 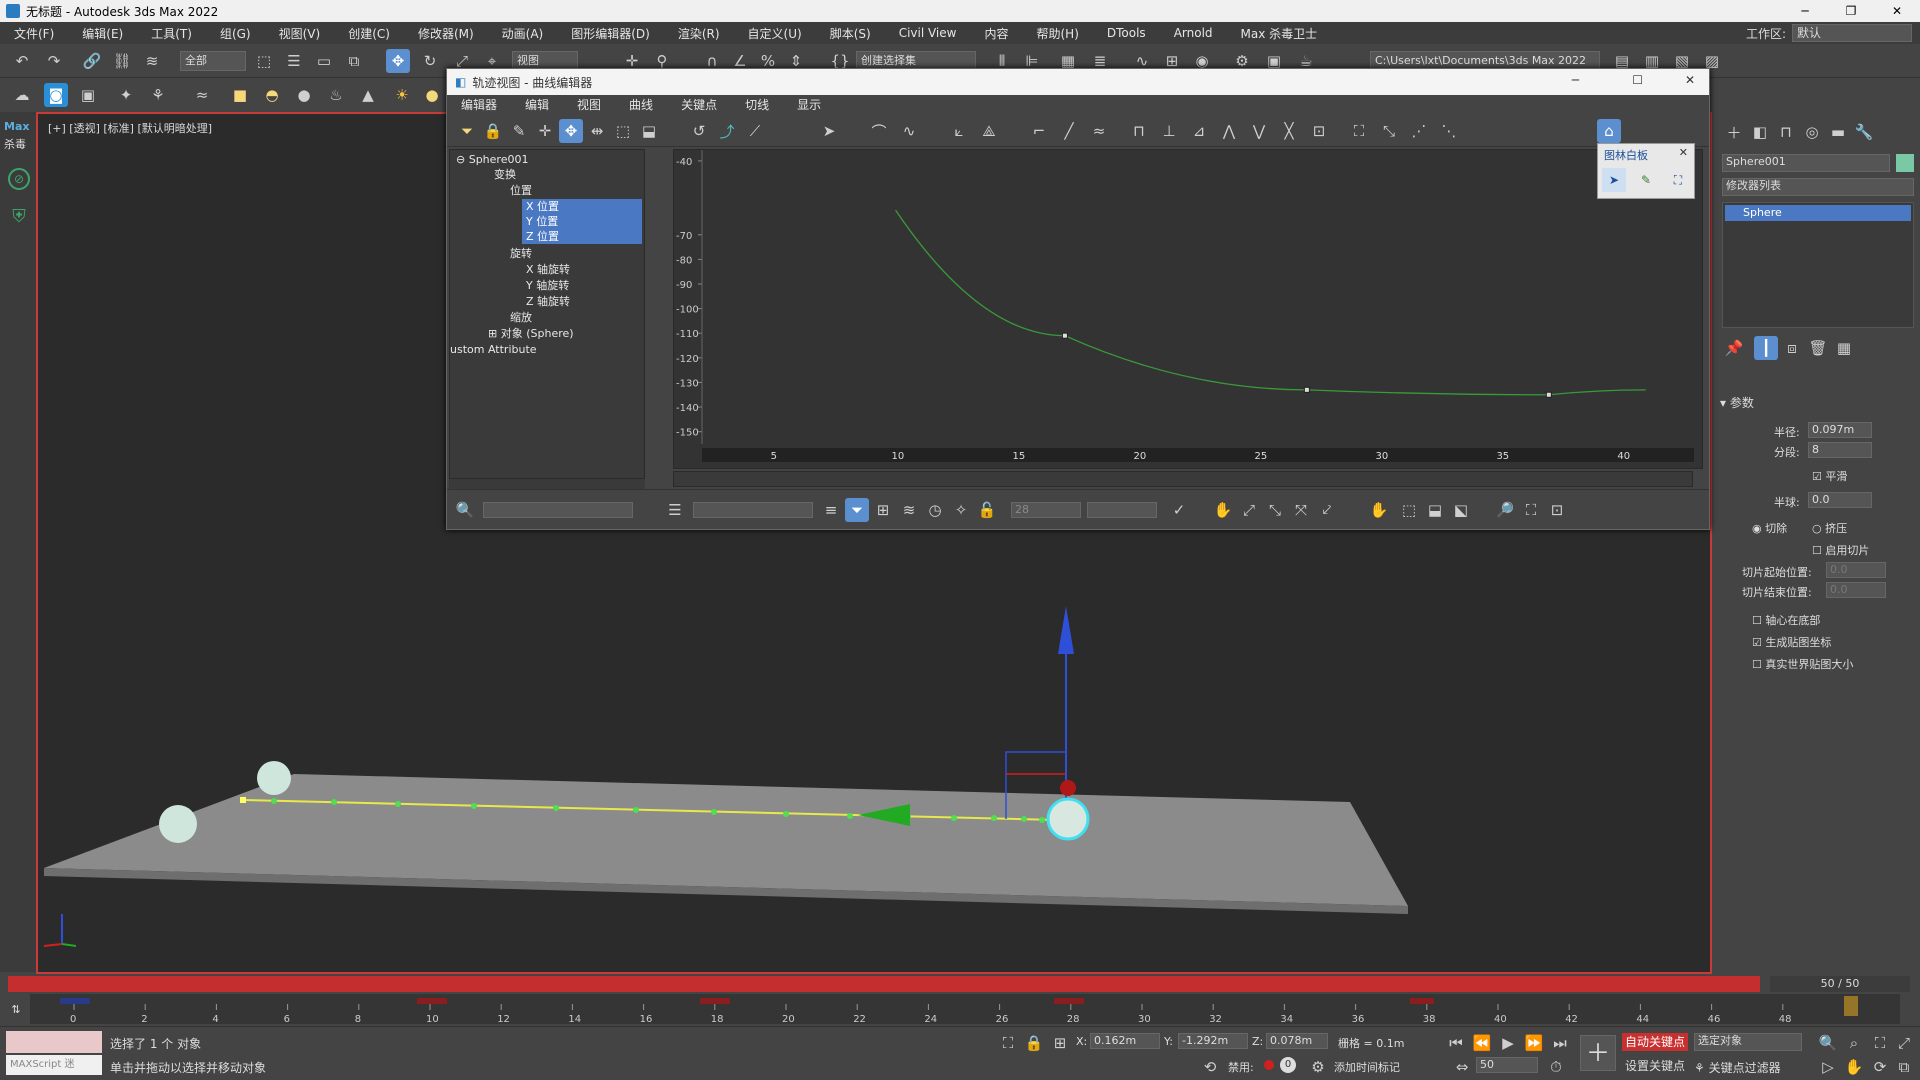 I want to click on gen-map-coords-checkbox: ☑ 生成贴图坐标, so click(x=1791, y=642).